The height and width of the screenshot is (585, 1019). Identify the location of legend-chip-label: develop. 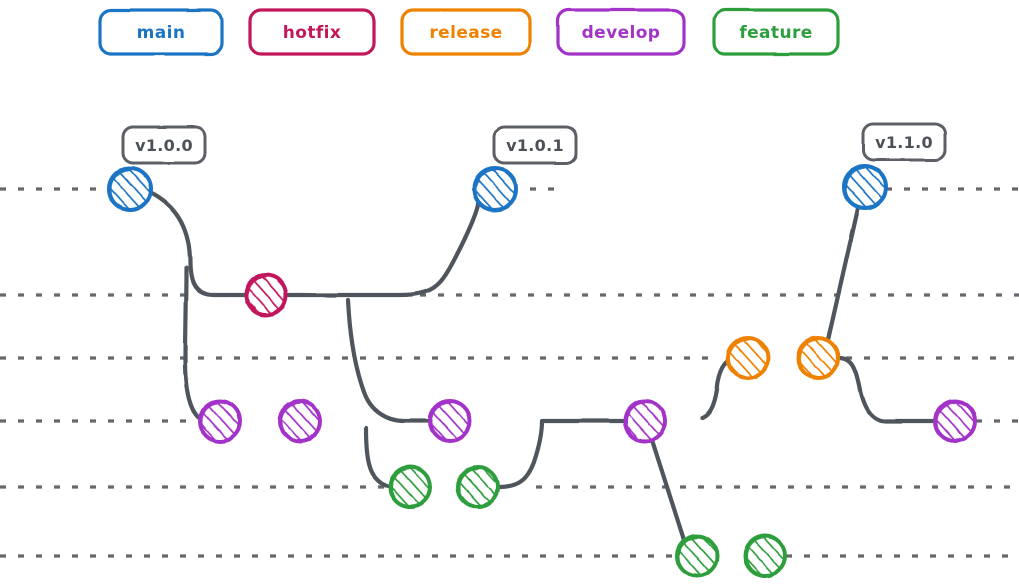
(621, 33).